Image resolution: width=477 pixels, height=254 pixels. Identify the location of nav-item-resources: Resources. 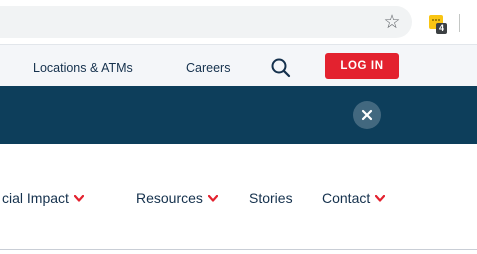
(177, 198).